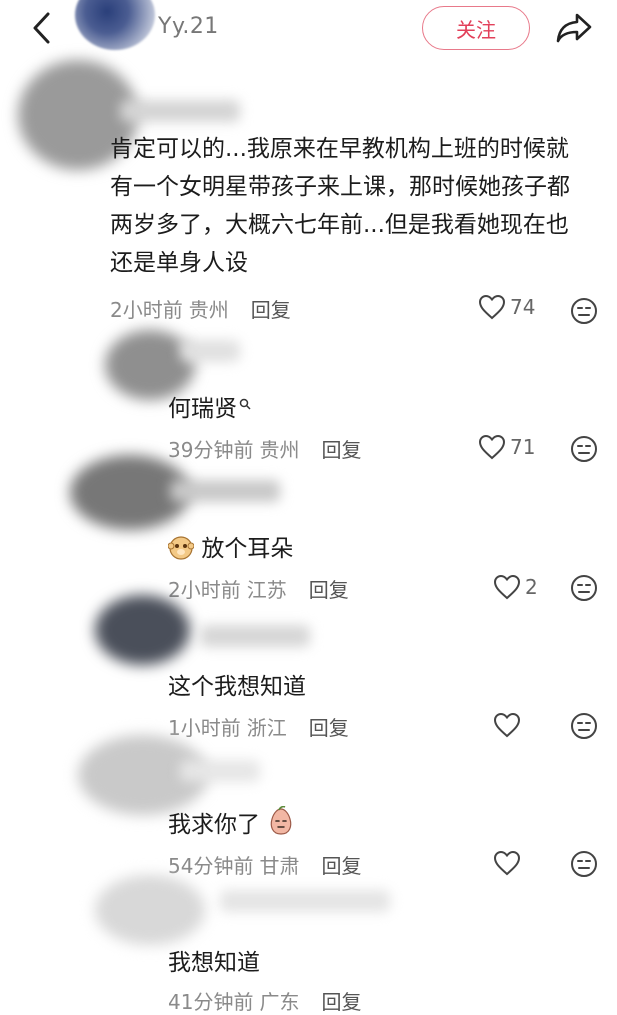 Image resolution: width=617 pixels, height=1015 pixels. I want to click on like-button: 74, so click(506, 307).